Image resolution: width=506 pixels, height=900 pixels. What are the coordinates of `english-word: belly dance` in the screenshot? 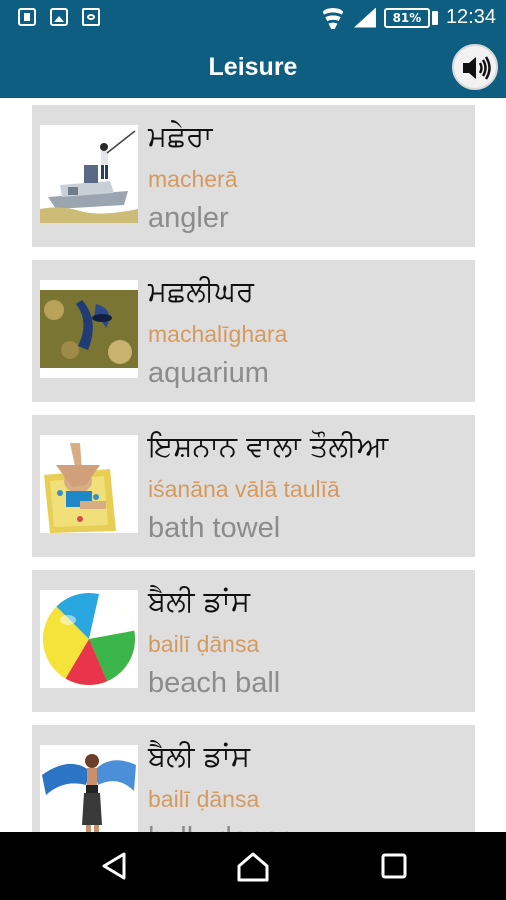 It's located at (221, 827).